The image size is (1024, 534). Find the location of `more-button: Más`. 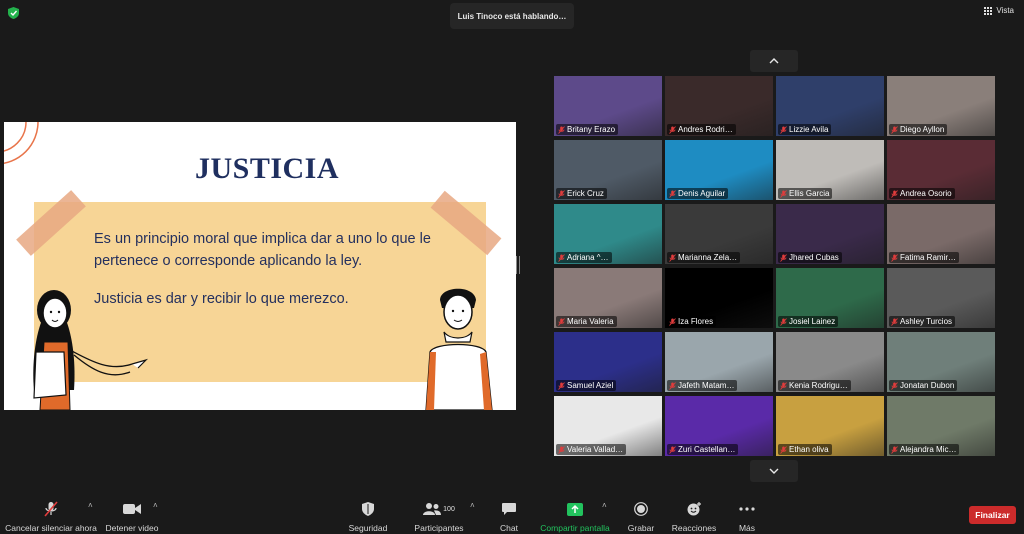

more-button: Más is located at coordinates (747, 517).